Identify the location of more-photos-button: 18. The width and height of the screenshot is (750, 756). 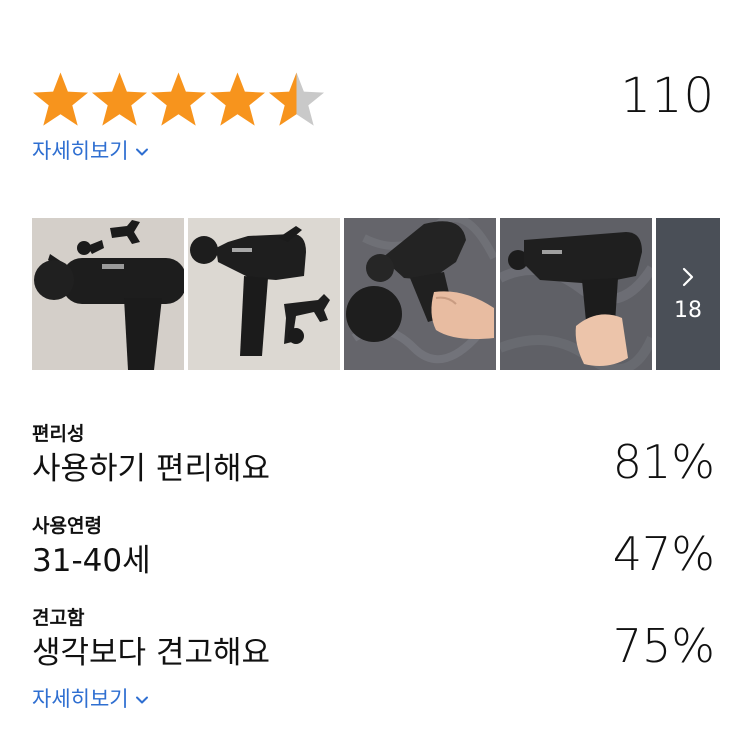
(688, 294).